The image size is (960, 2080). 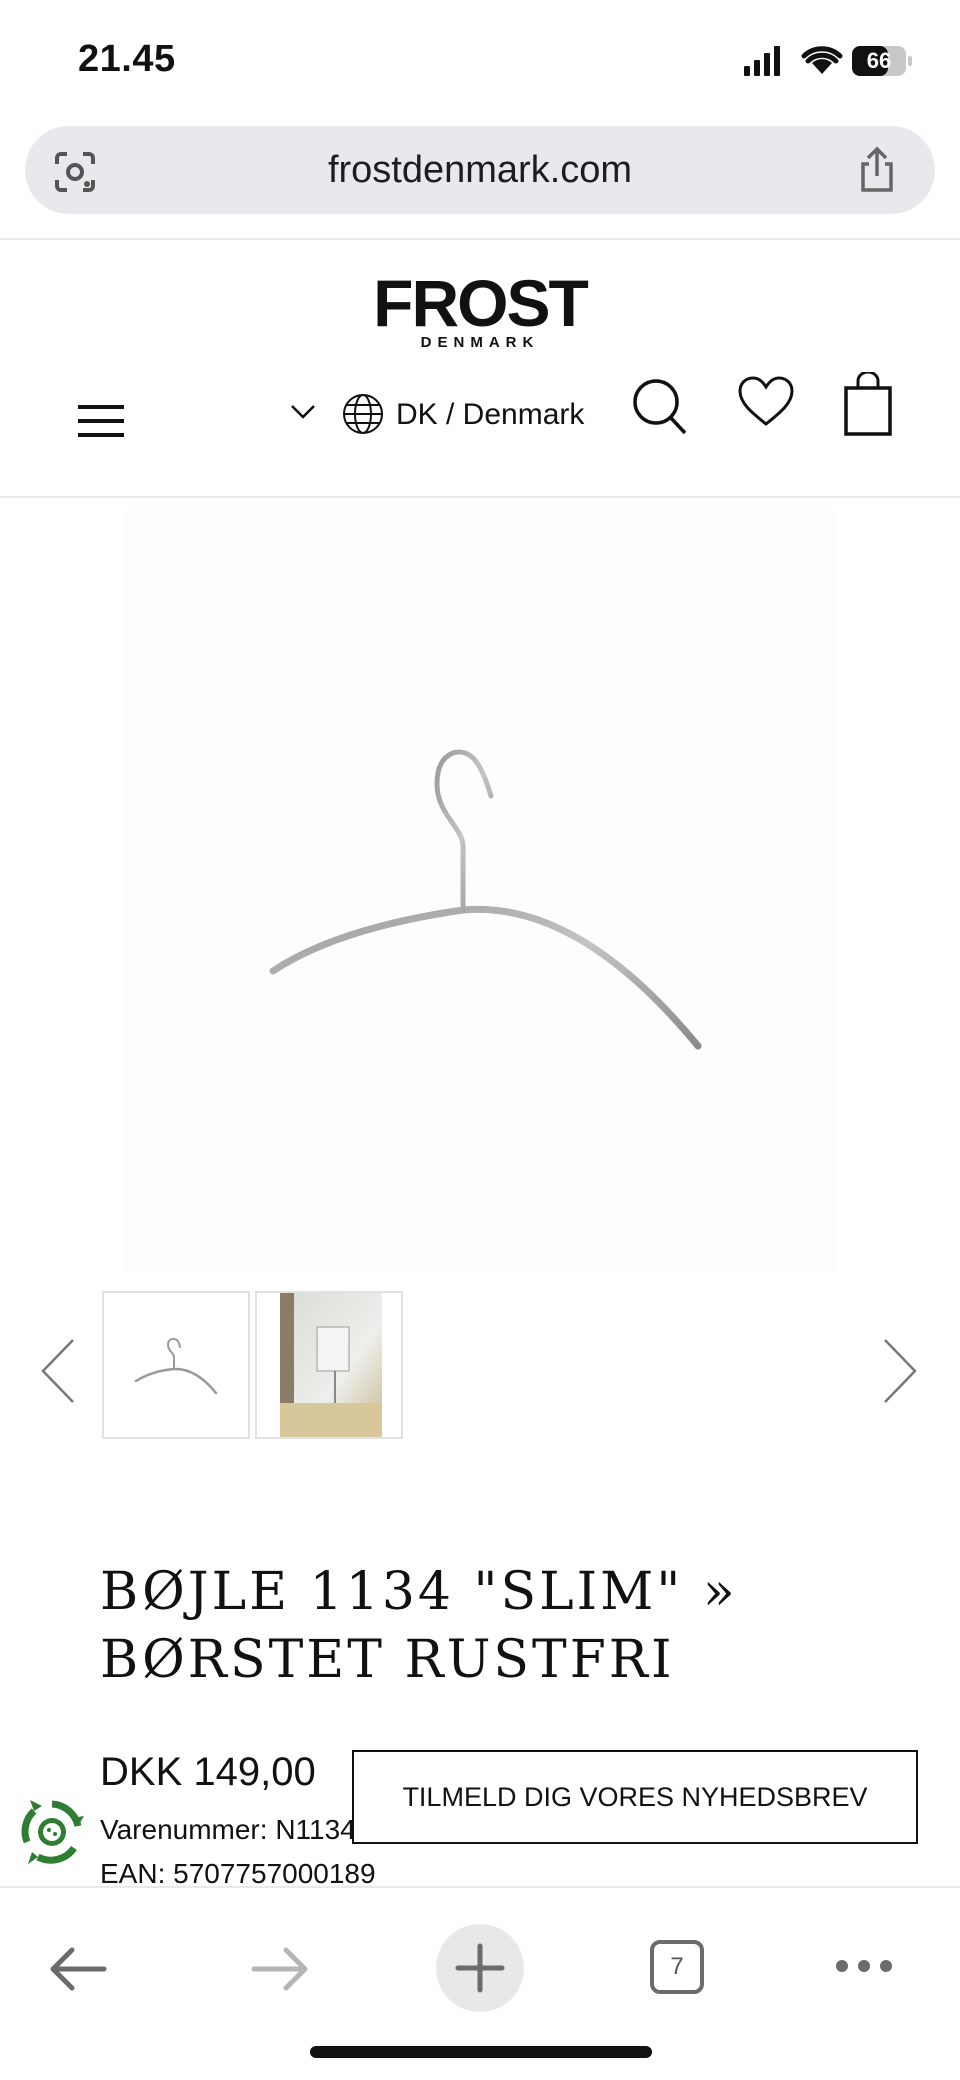 I want to click on url-bar: frostdenmark.com, so click(x=480, y=170).